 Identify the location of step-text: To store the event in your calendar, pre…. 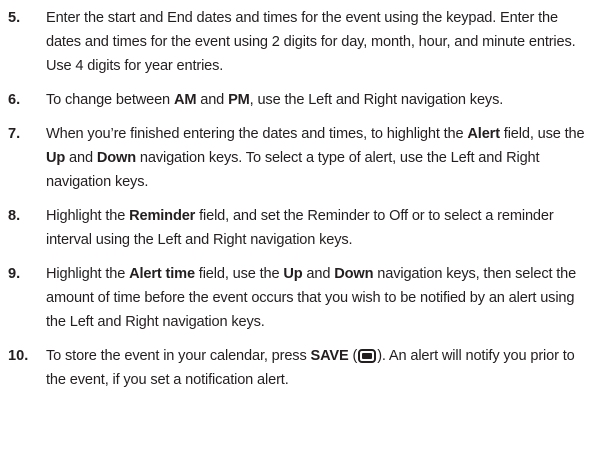
(310, 368).